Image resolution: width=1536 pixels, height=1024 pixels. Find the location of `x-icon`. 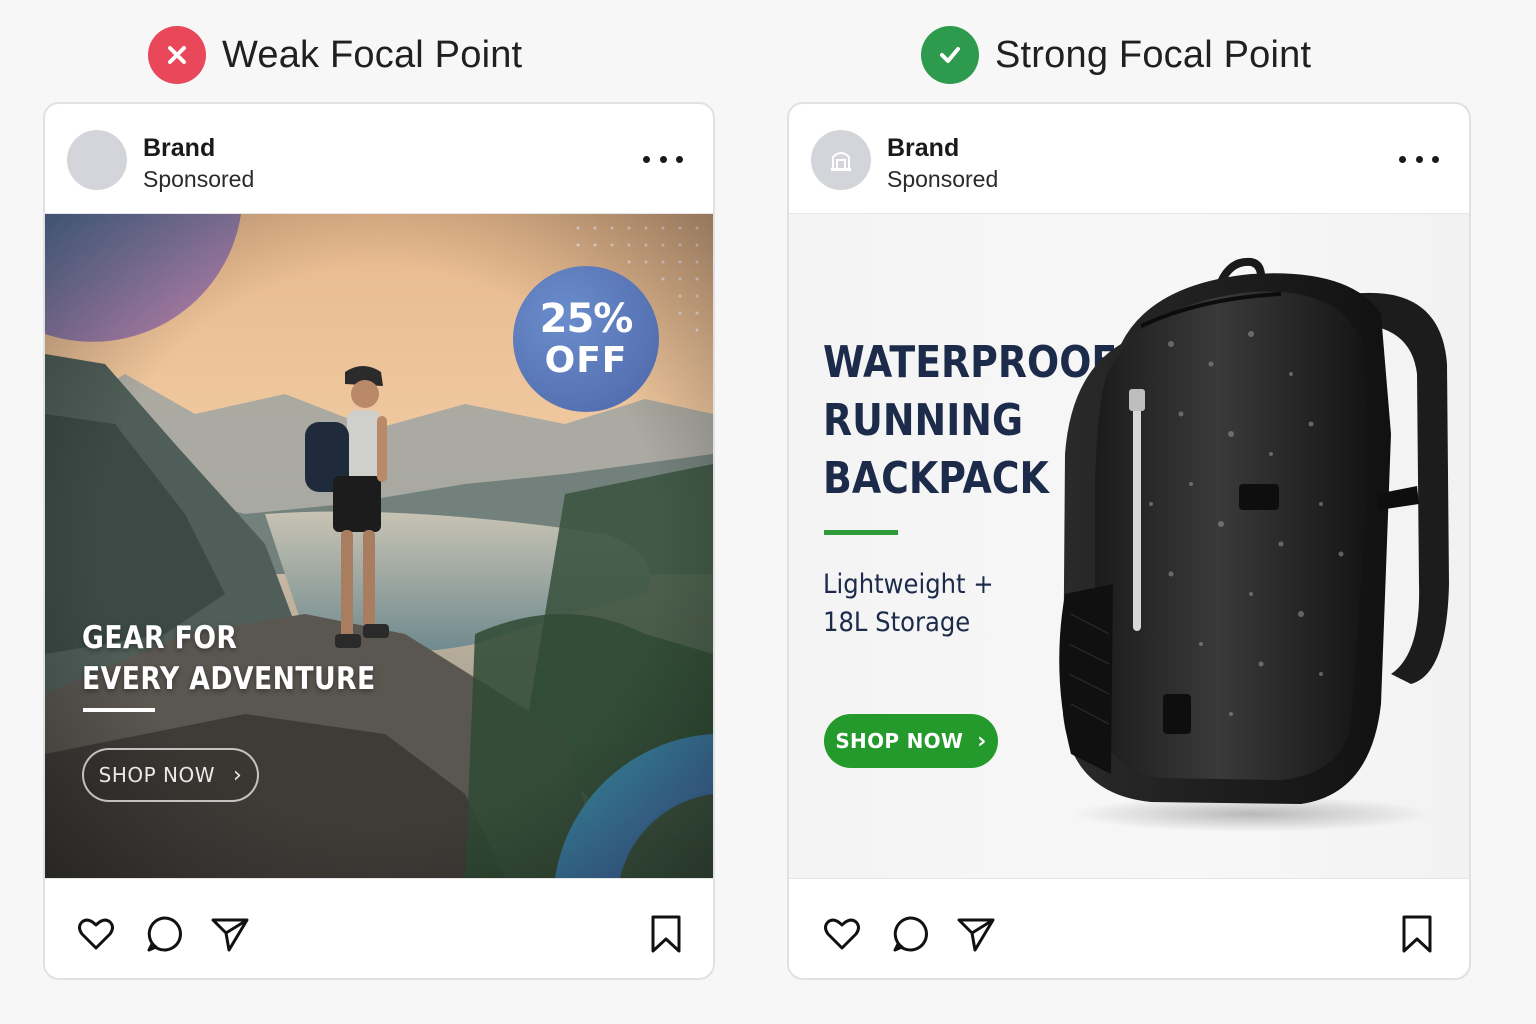

x-icon is located at coordinates (177, 55).